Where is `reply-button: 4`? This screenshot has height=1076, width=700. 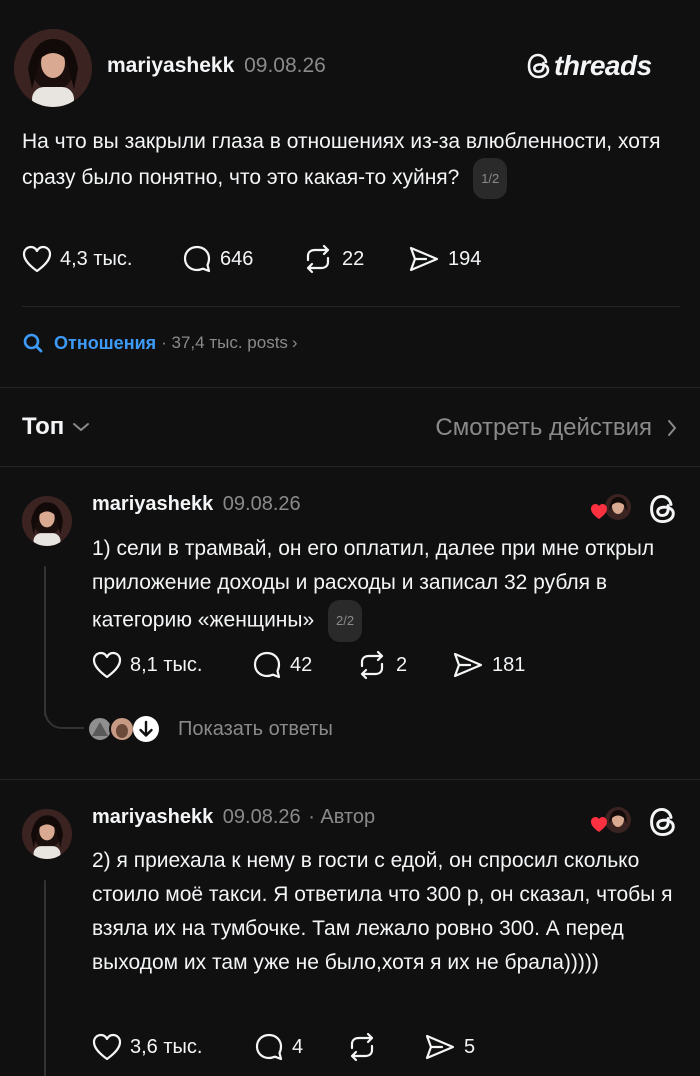 reply-button: 4 is located at coordinates (300, 1047).